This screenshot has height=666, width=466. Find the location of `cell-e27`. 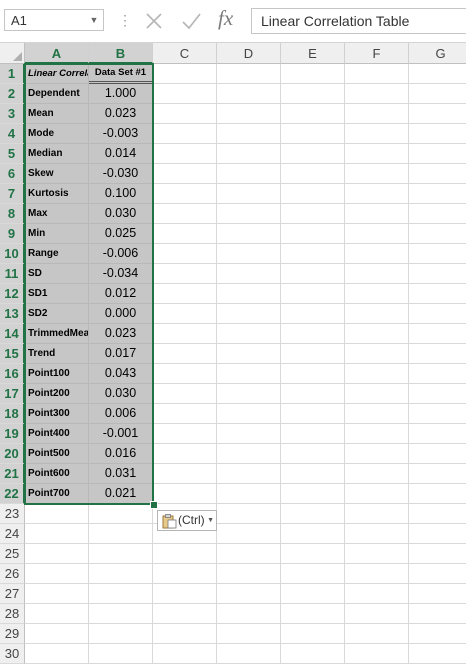

cell-e27 is located at coordinates (313, 594).